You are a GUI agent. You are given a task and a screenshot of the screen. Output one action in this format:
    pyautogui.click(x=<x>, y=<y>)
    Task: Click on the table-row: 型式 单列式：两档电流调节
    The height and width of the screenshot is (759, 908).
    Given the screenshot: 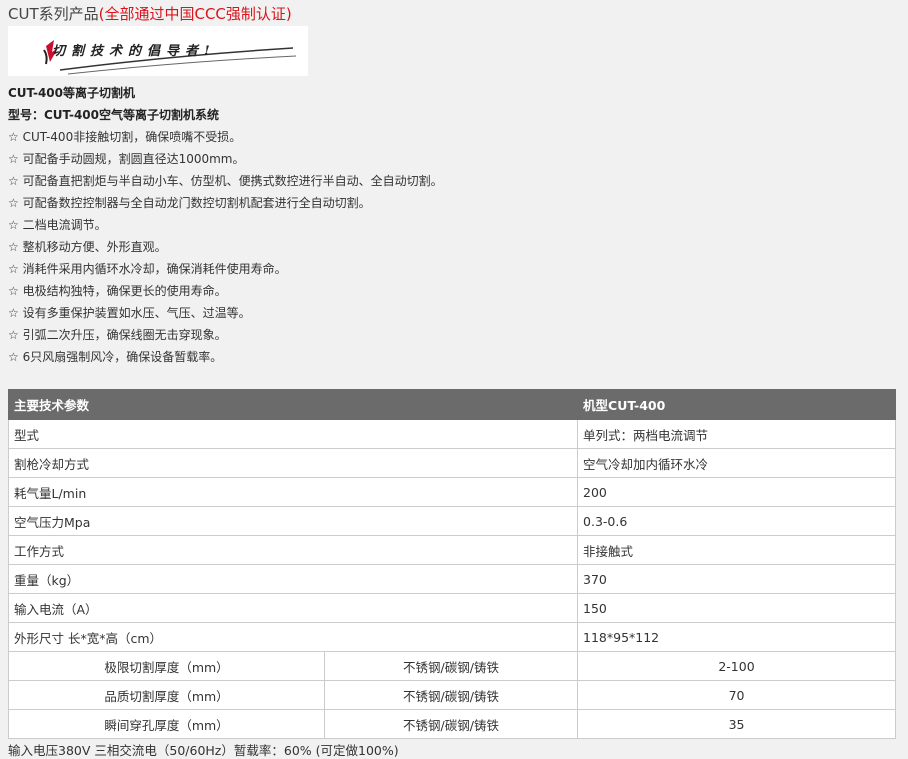 What is the action you would take?
    pyautogui.click(x=452, y=434)
    